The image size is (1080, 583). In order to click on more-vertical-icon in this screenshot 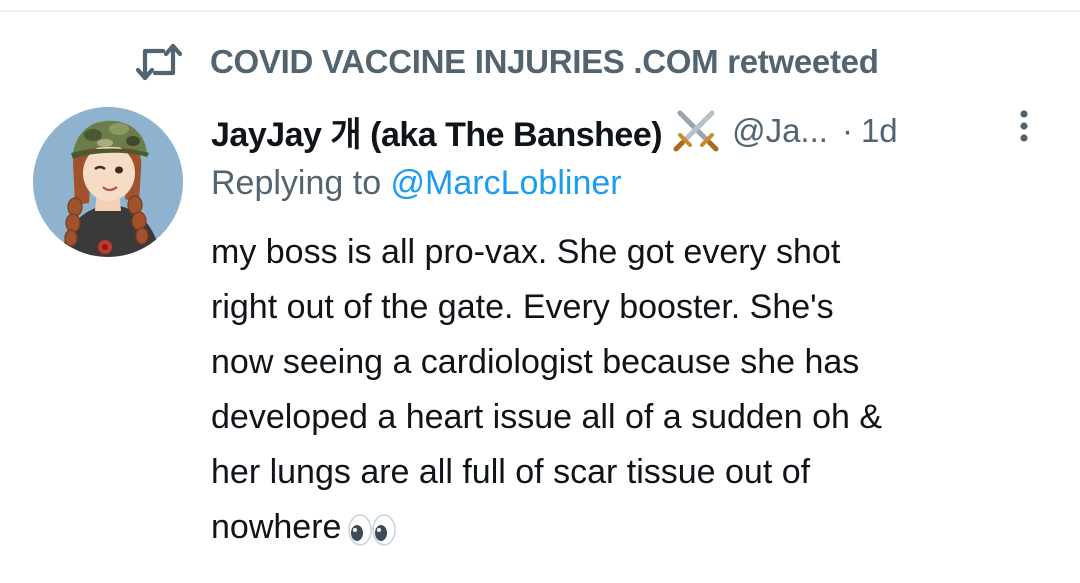, I will do `click(1024, 128)`.